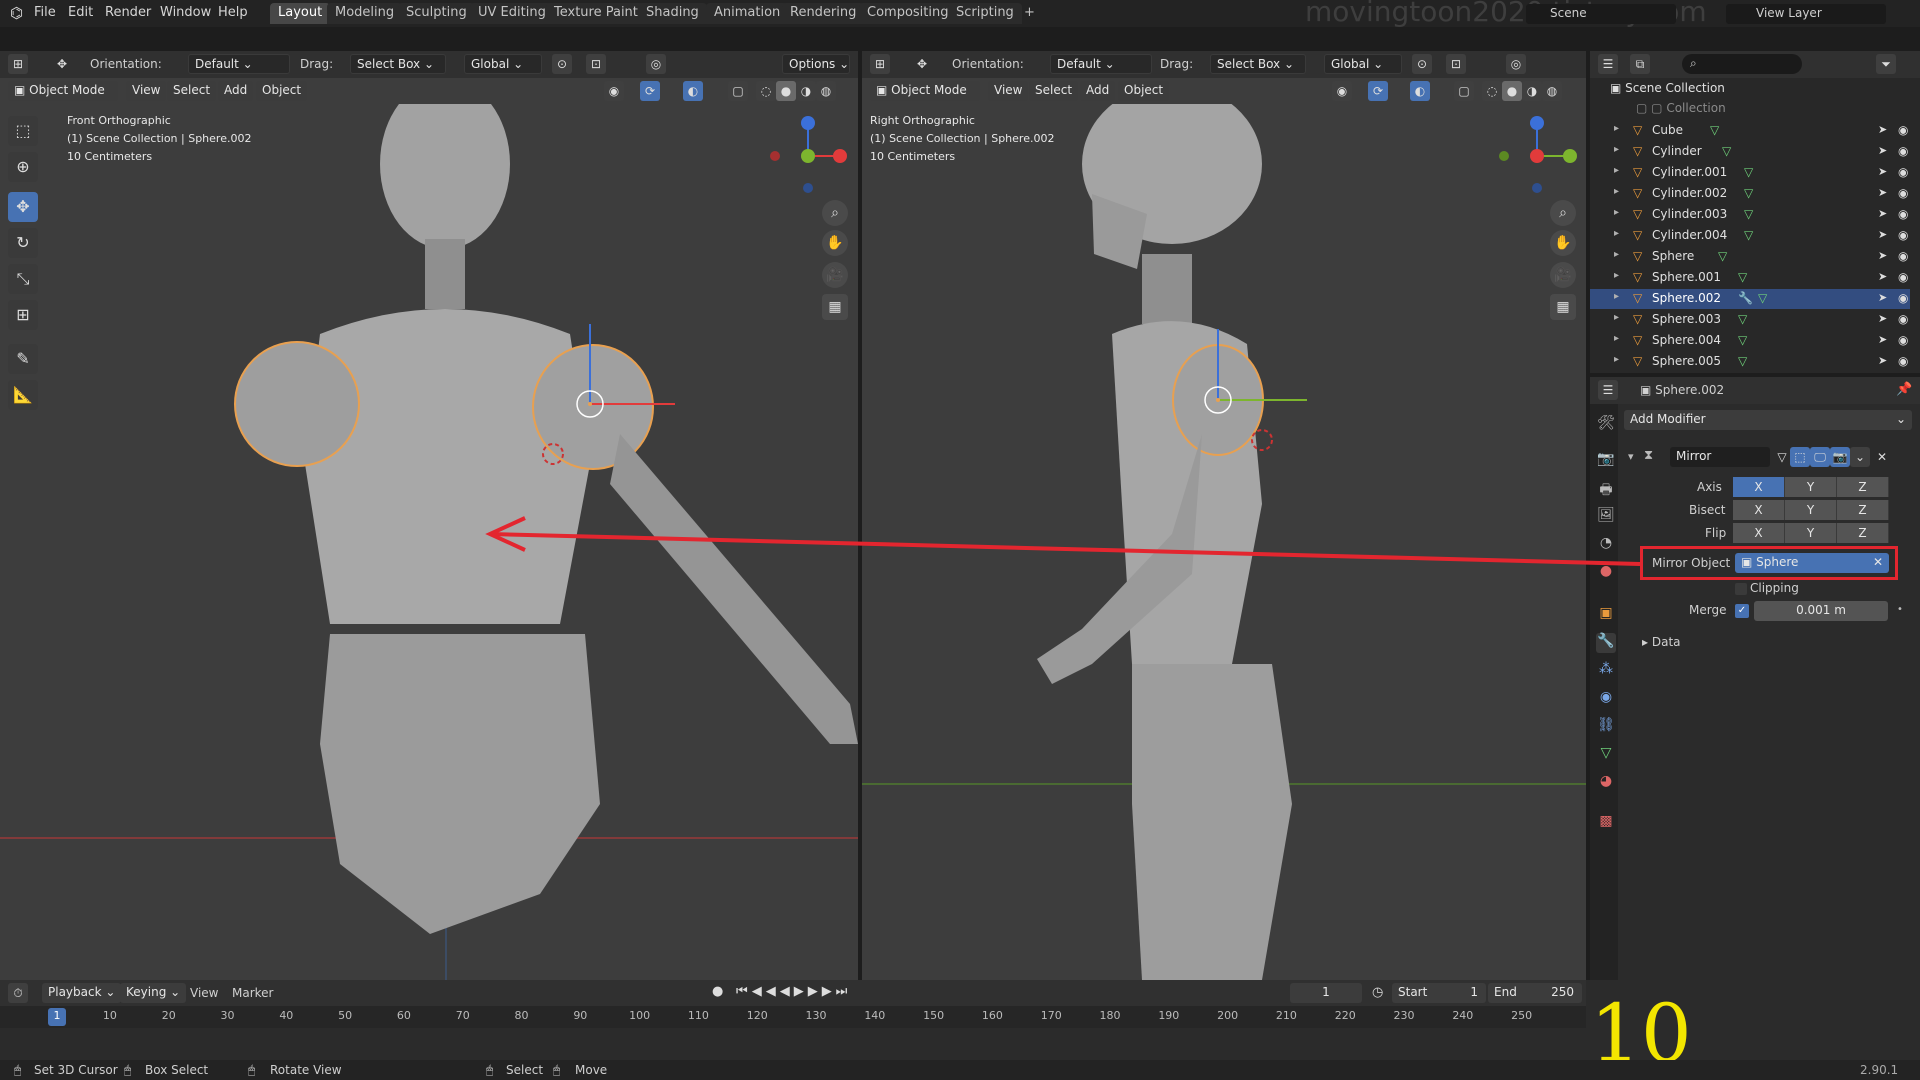 This screenshot has width=1920, height=1080. What do you see at coordinates (153, 993) in the screenshot?
I see `keying-menu: Keying ⌄` at bounding box center [153, 993].